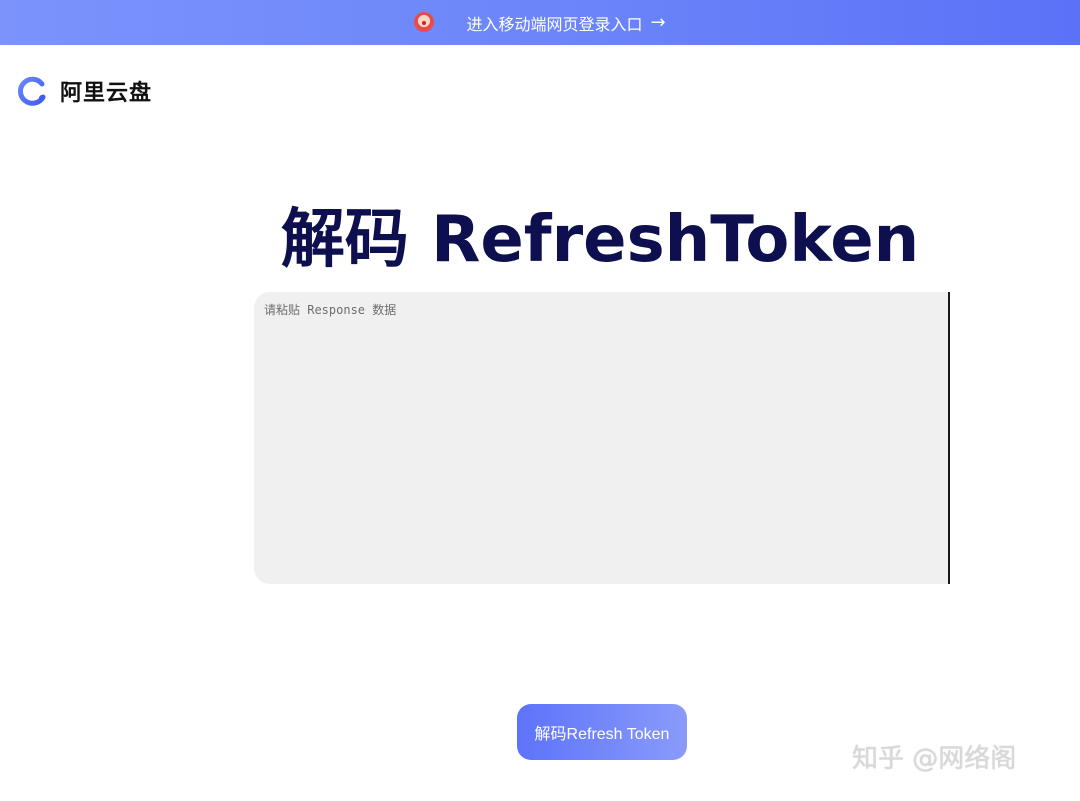 Image resolution: width=1080 pixels, height=801 pixels. I want to click on banner-text: 进入移动端网页登录入口, so click(554, 24).